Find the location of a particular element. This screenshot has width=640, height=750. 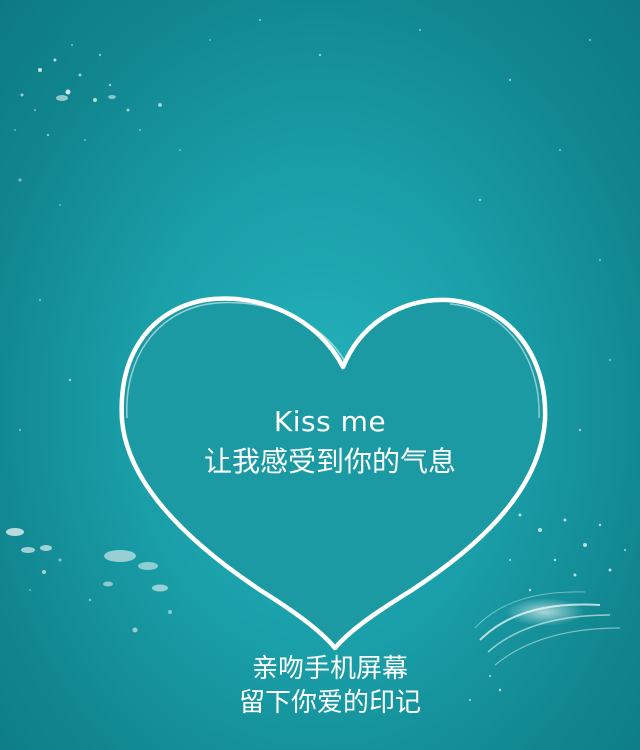

footer-line-1: 亲吻手机屏幕 is located at coordinates (329, 669).